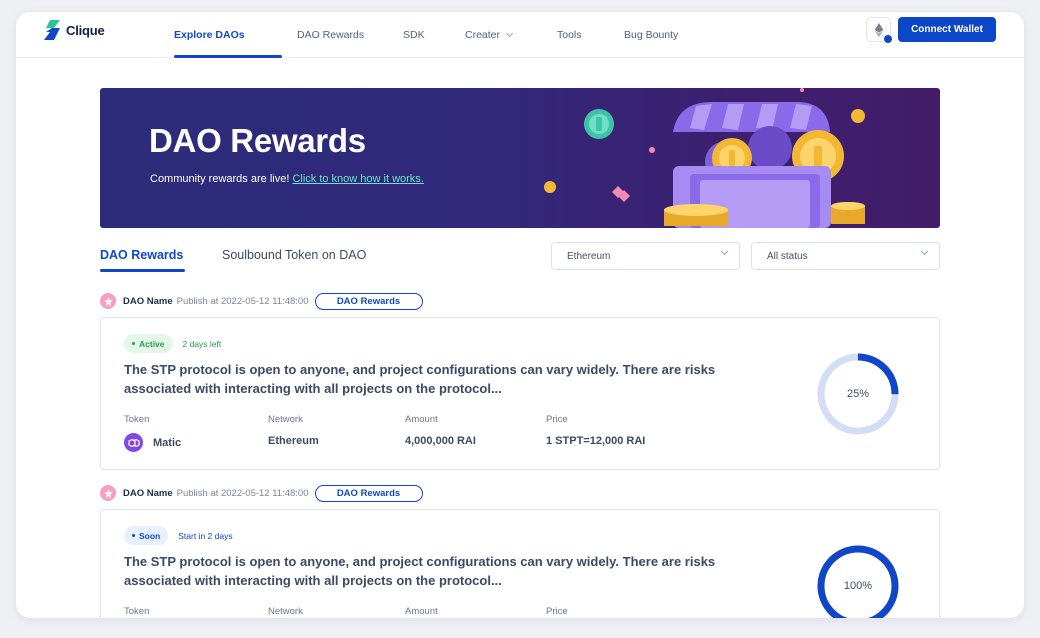  Describe the element at coordinates (142, 270) in the screenshot. I see `active-tab-indicator` at that location.